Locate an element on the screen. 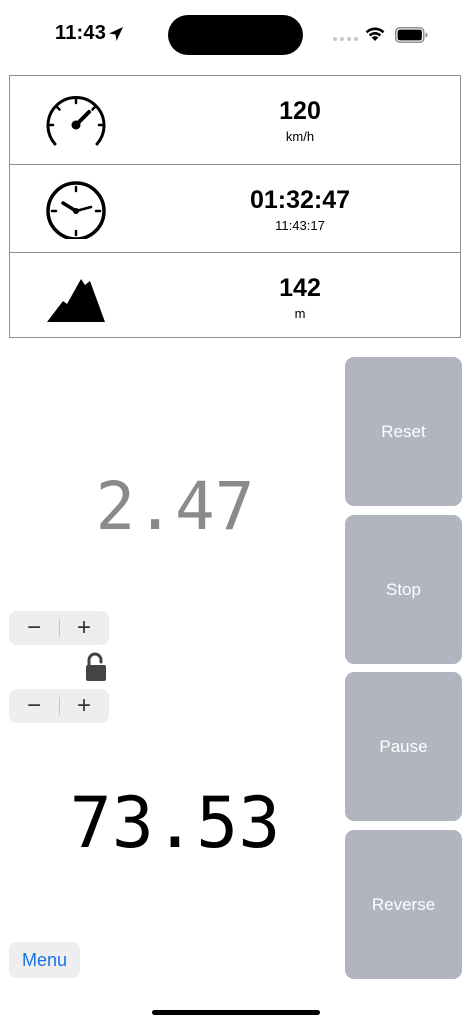  clock-icon is located at coordinates (76, 210).